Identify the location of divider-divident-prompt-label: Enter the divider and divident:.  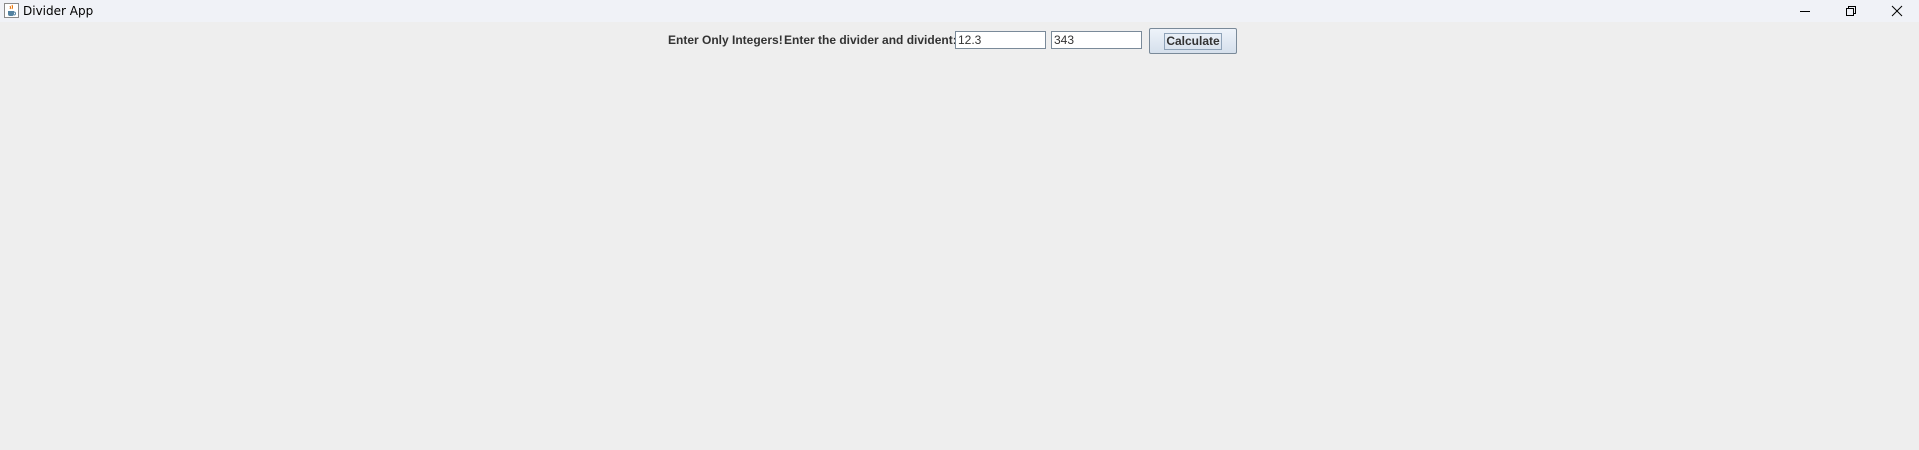
(870, 40).